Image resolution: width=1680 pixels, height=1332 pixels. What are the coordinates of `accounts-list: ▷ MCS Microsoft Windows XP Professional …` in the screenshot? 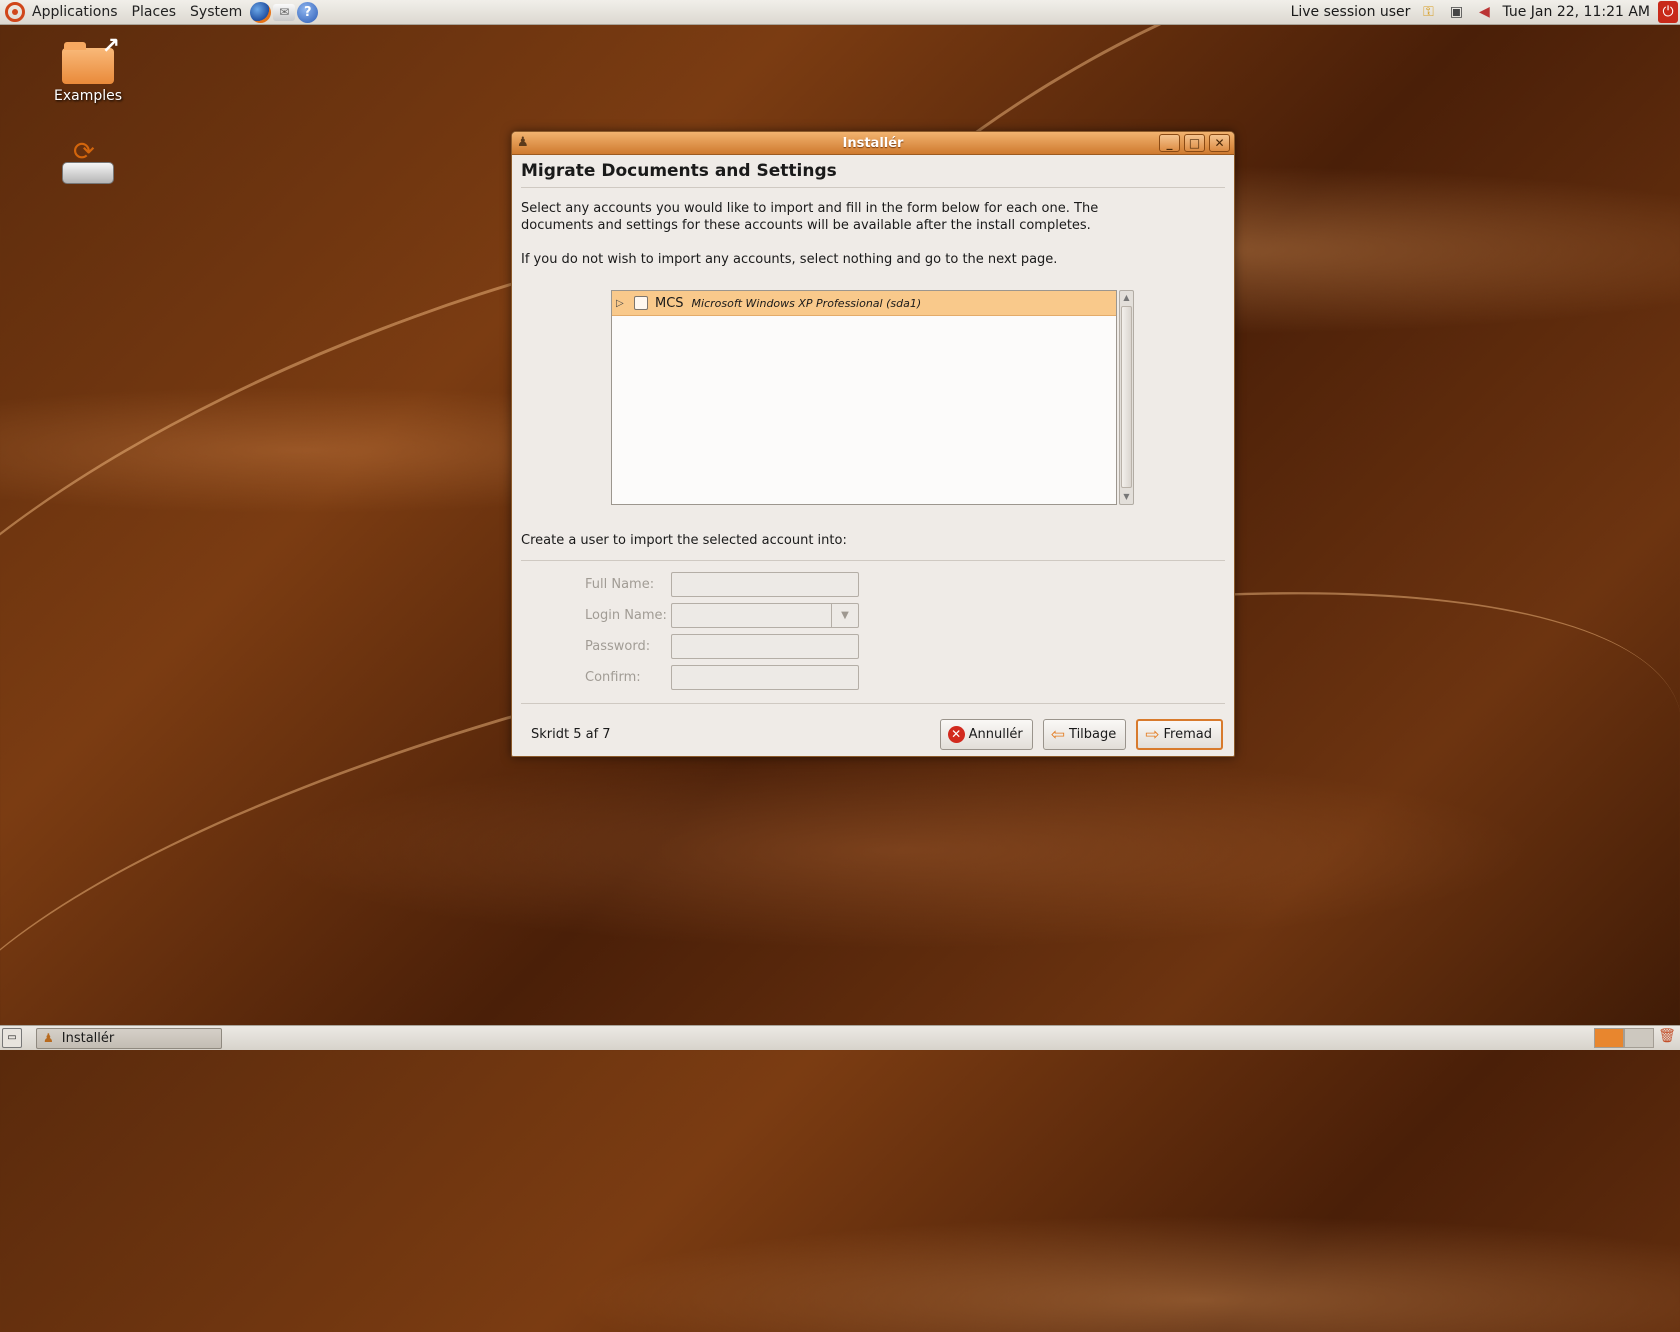 It's located at (864, 397).